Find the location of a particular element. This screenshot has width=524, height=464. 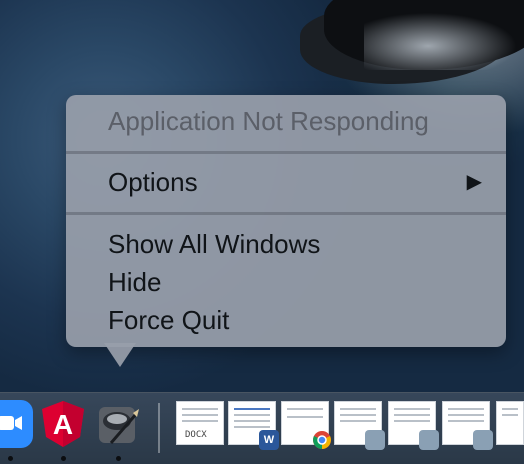

menu-item-options: Options ▶ is located at coordinates (297, 182).